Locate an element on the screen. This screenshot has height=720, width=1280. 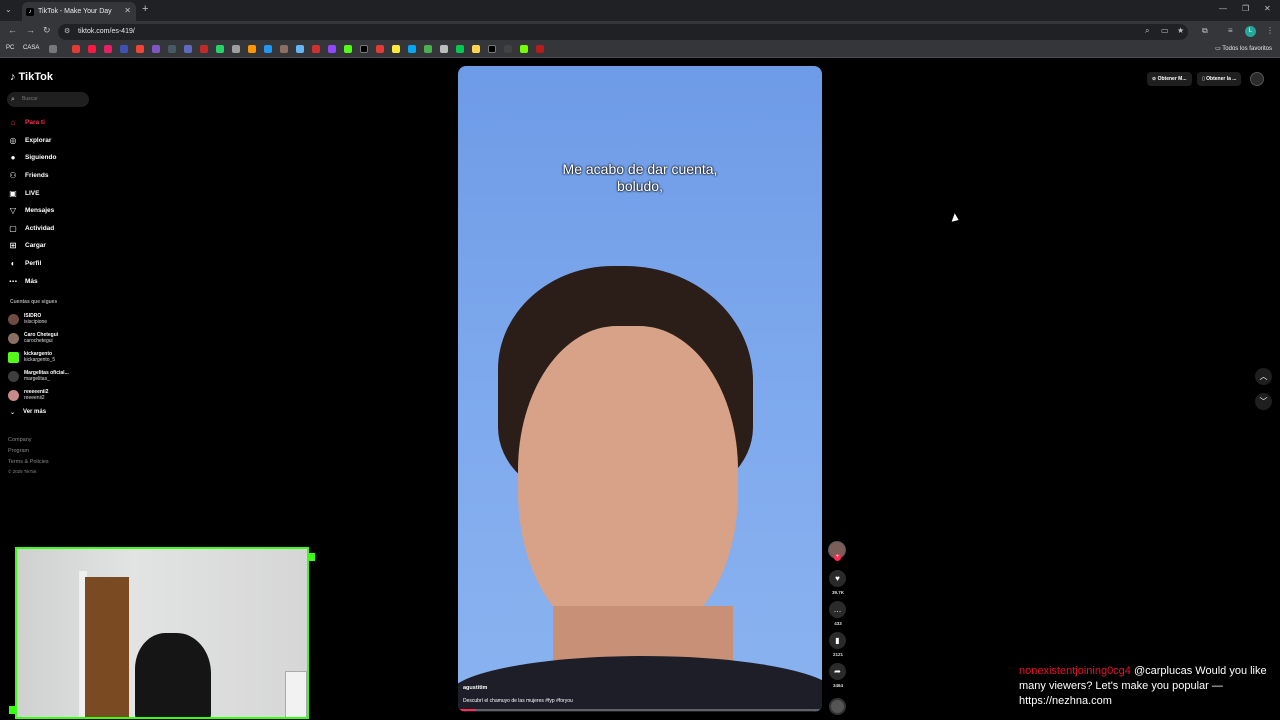
following-account: Caro Chetegui carochetegui is located at coordinates (53, 338).